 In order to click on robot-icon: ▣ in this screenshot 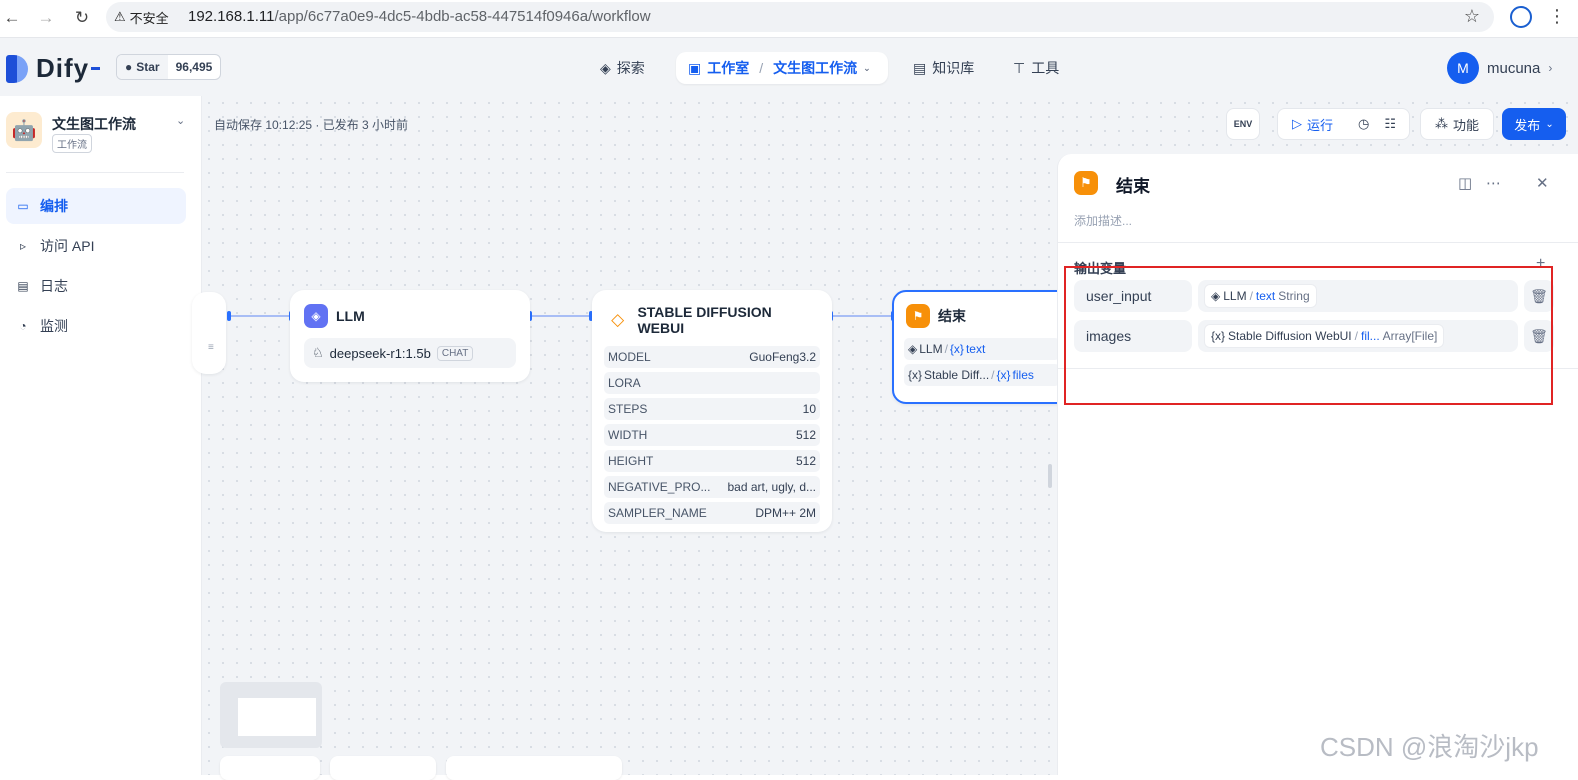, I will do `click(695, 67)`.